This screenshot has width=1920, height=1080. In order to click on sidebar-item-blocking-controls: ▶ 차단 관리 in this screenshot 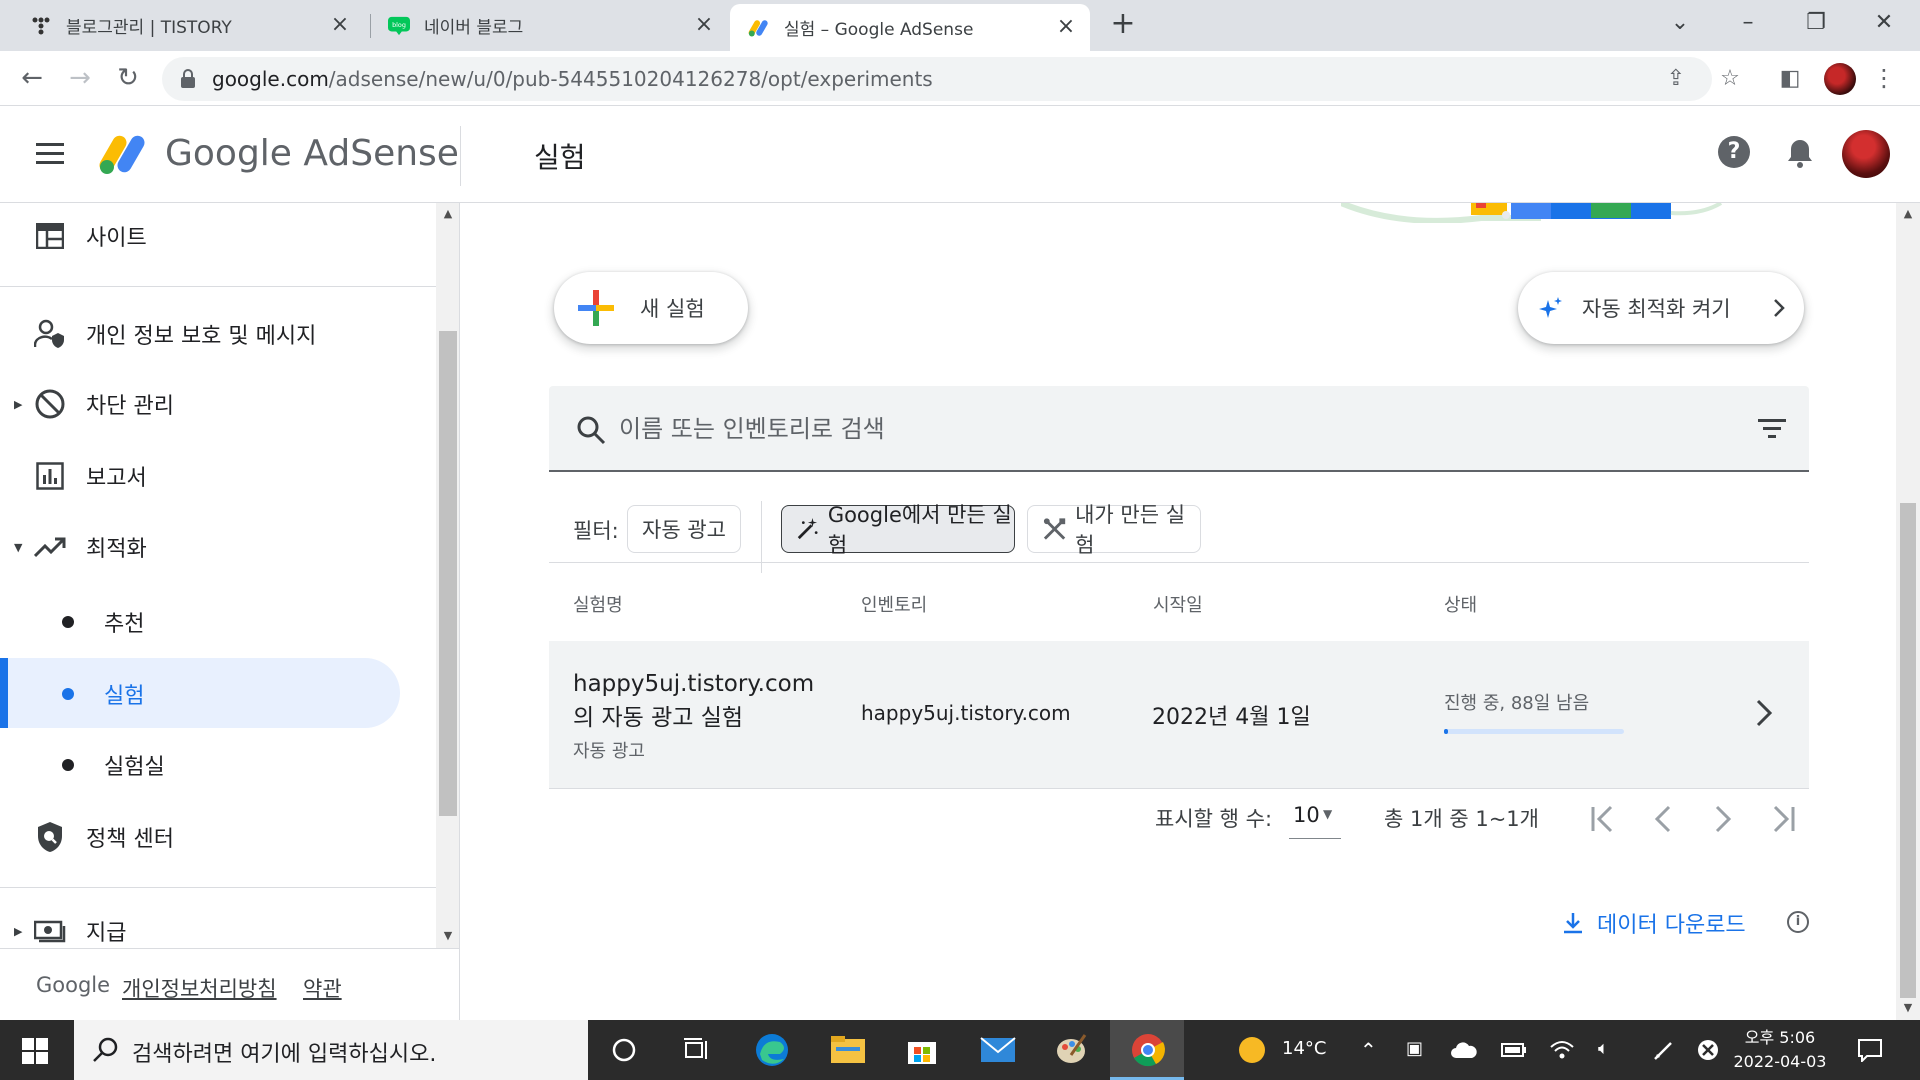, I will do `click(220, 404)`.